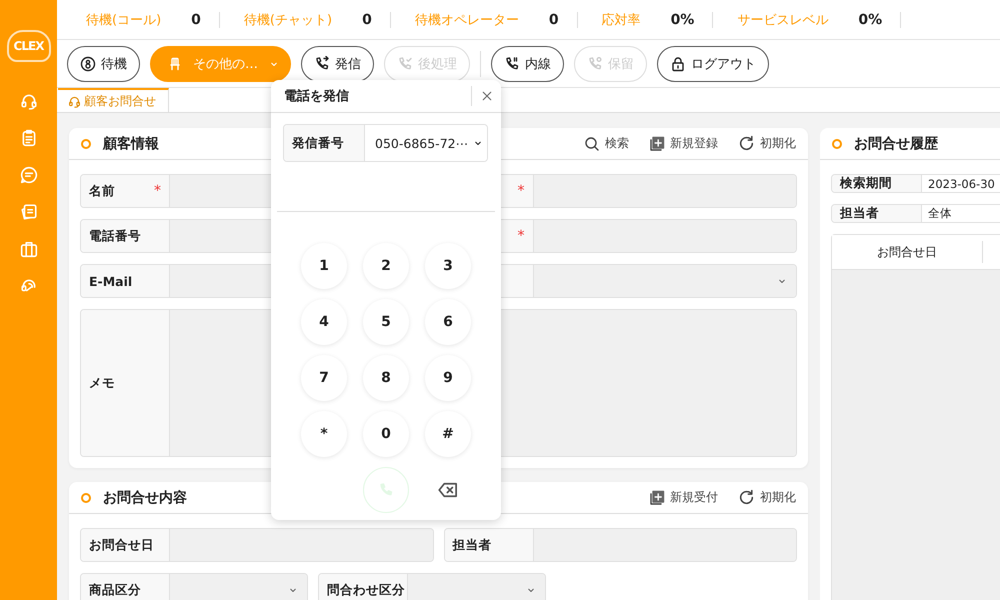 This screenshot has width=1000, height=600. What do you see at coordinates (145, 497) in the screenshot?
I see `section-title: お問合せ内容` at bounding box center [145, 497].